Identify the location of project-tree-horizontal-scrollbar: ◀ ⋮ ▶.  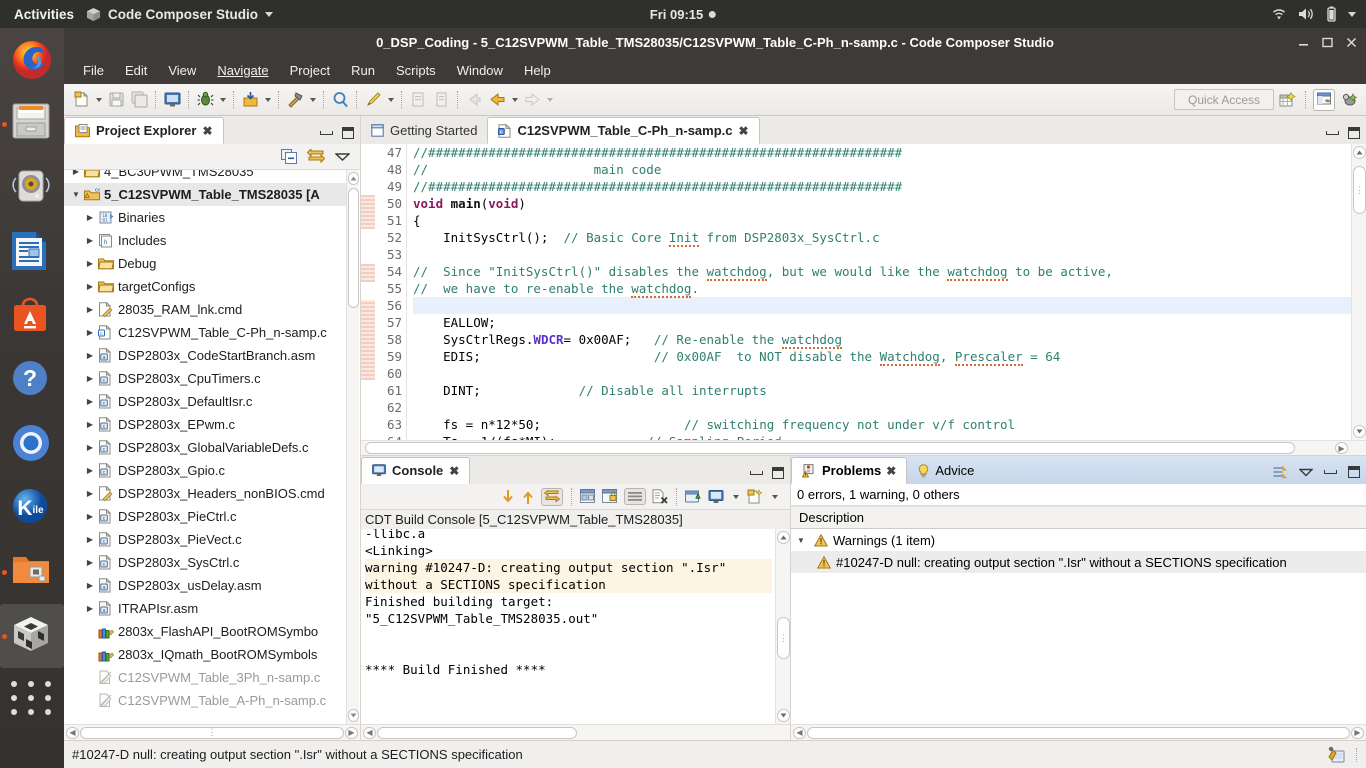
(212, 732).